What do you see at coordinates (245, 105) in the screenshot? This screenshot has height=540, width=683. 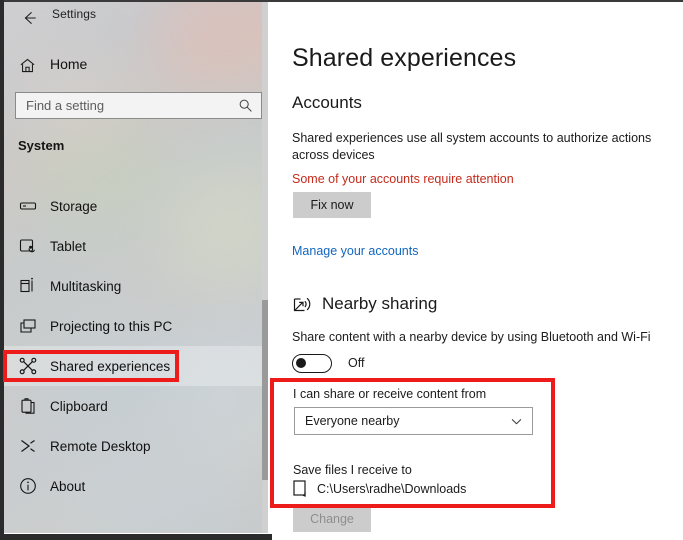 I see `search-icon` at bounding box center [245, 105].